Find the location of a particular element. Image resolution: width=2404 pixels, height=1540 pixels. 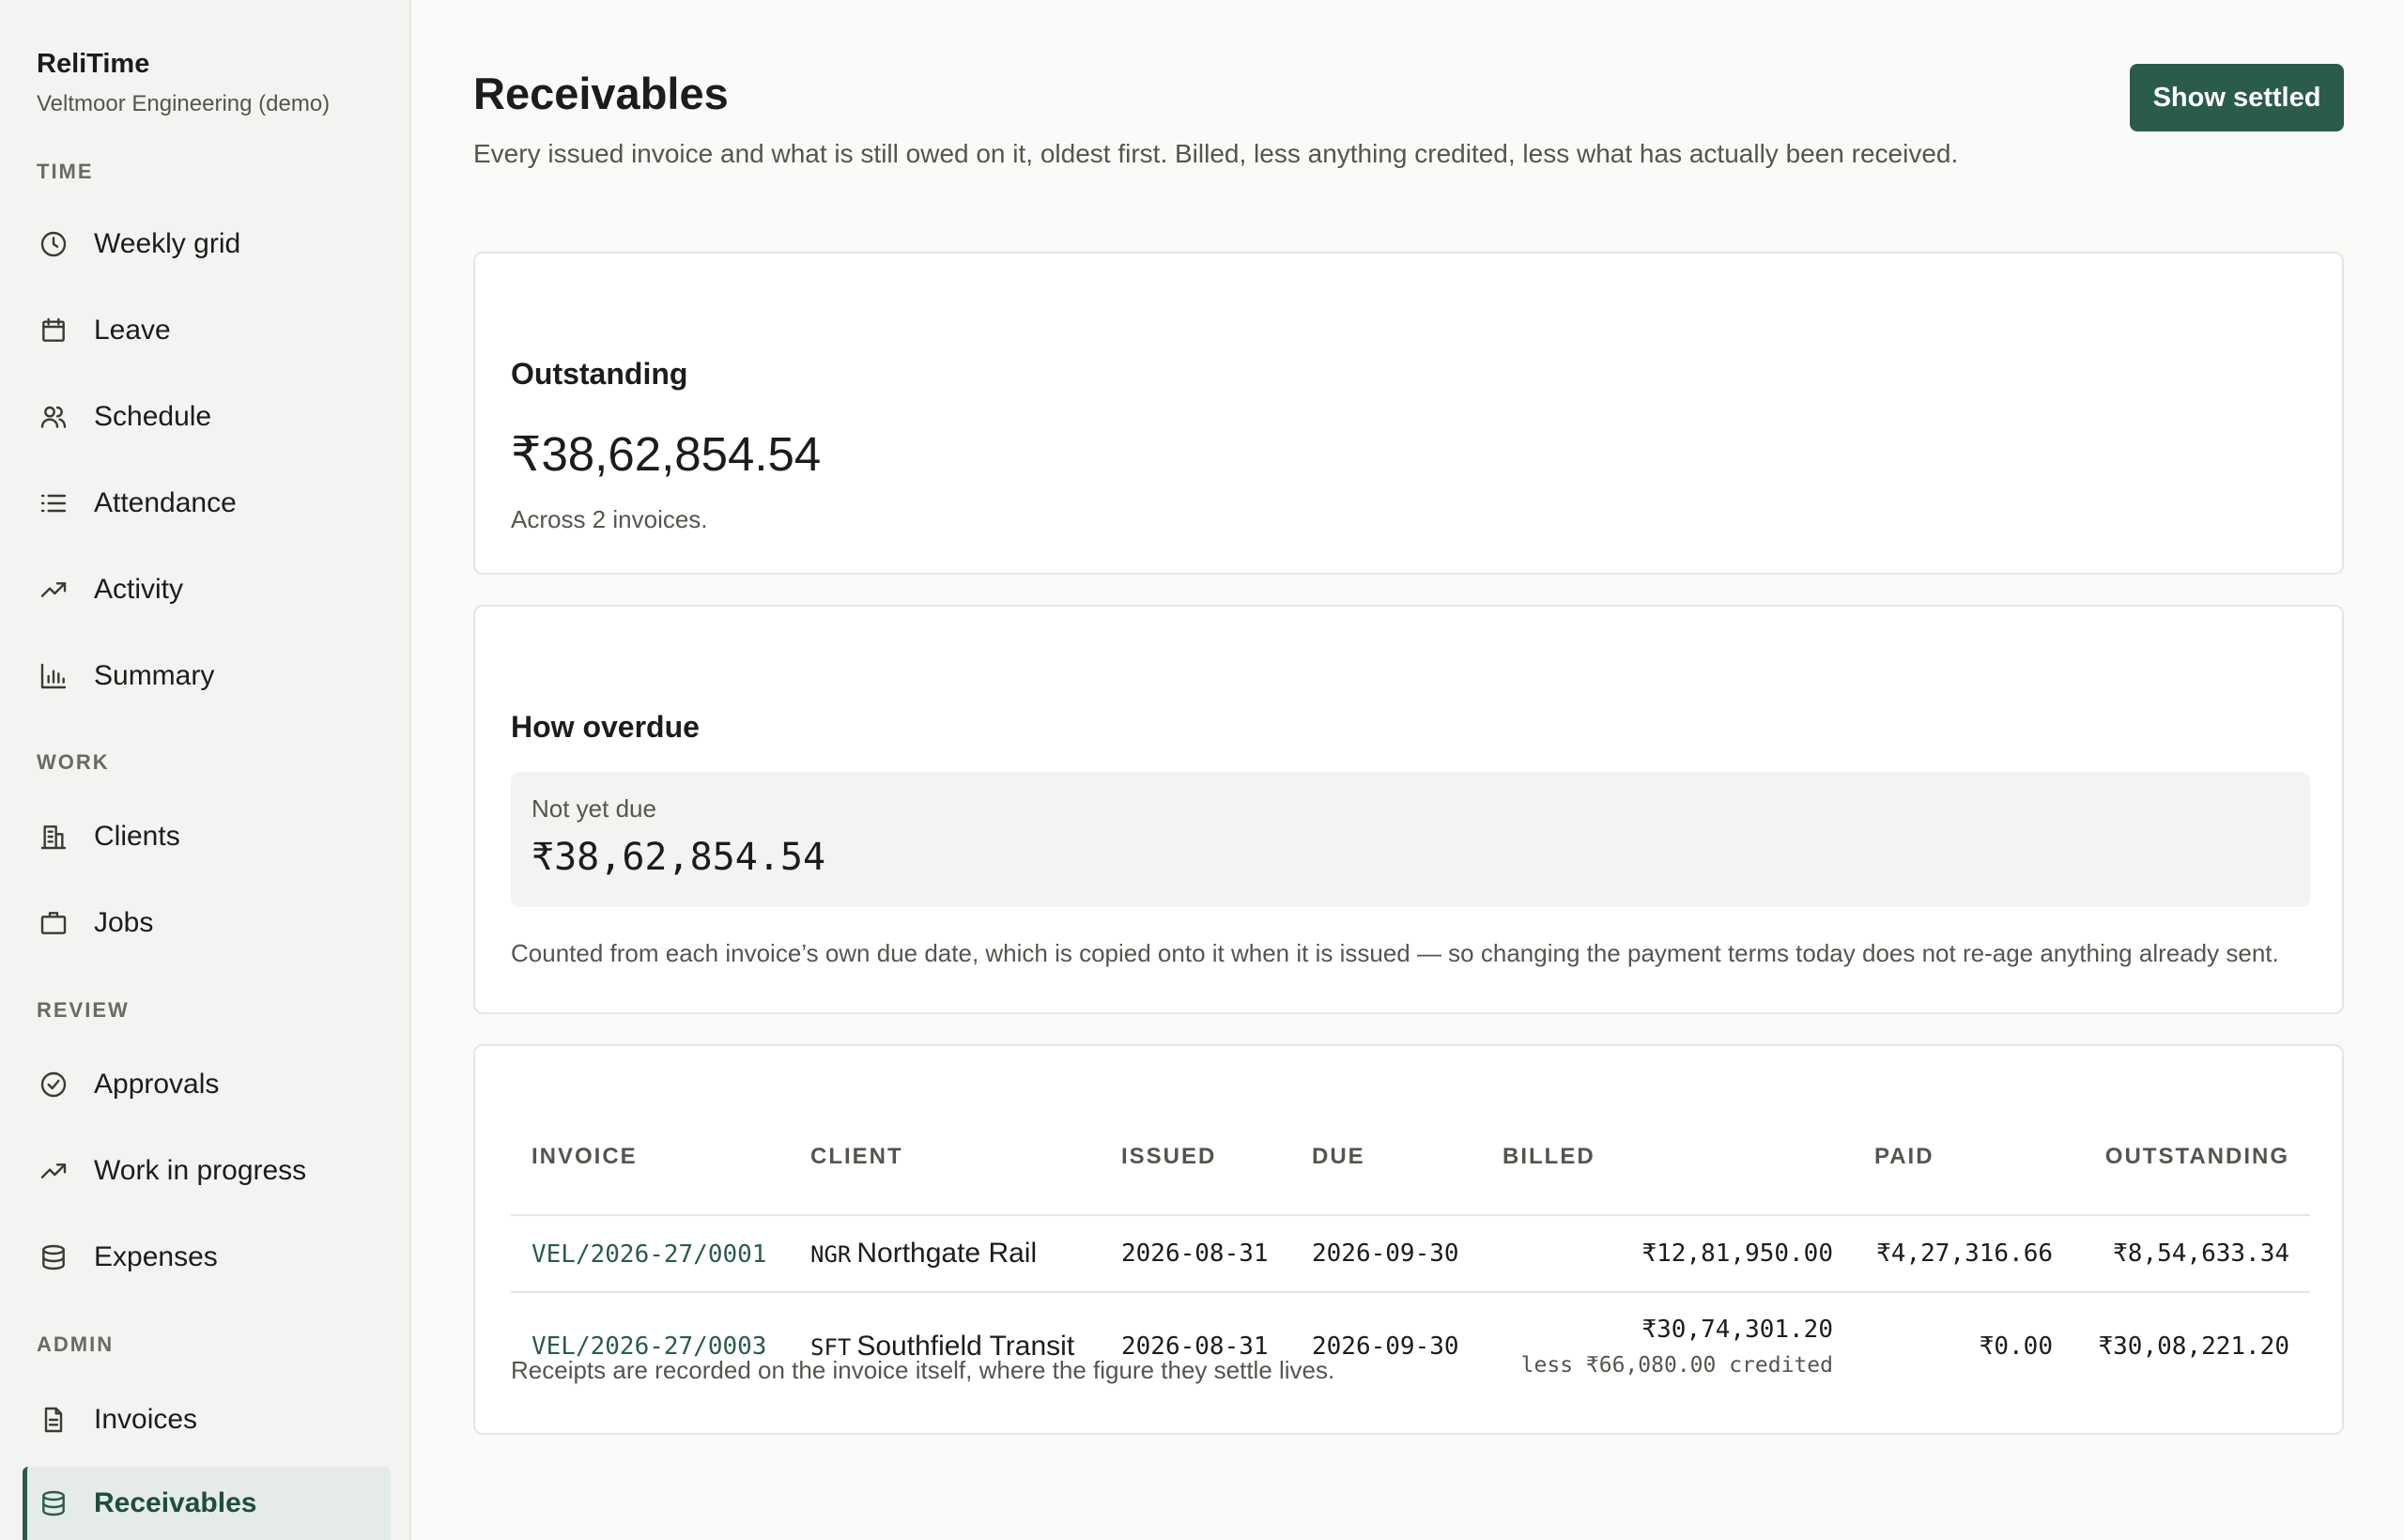

sidebar-item-approvals: Approvals is located at coordinates (207, 1084).